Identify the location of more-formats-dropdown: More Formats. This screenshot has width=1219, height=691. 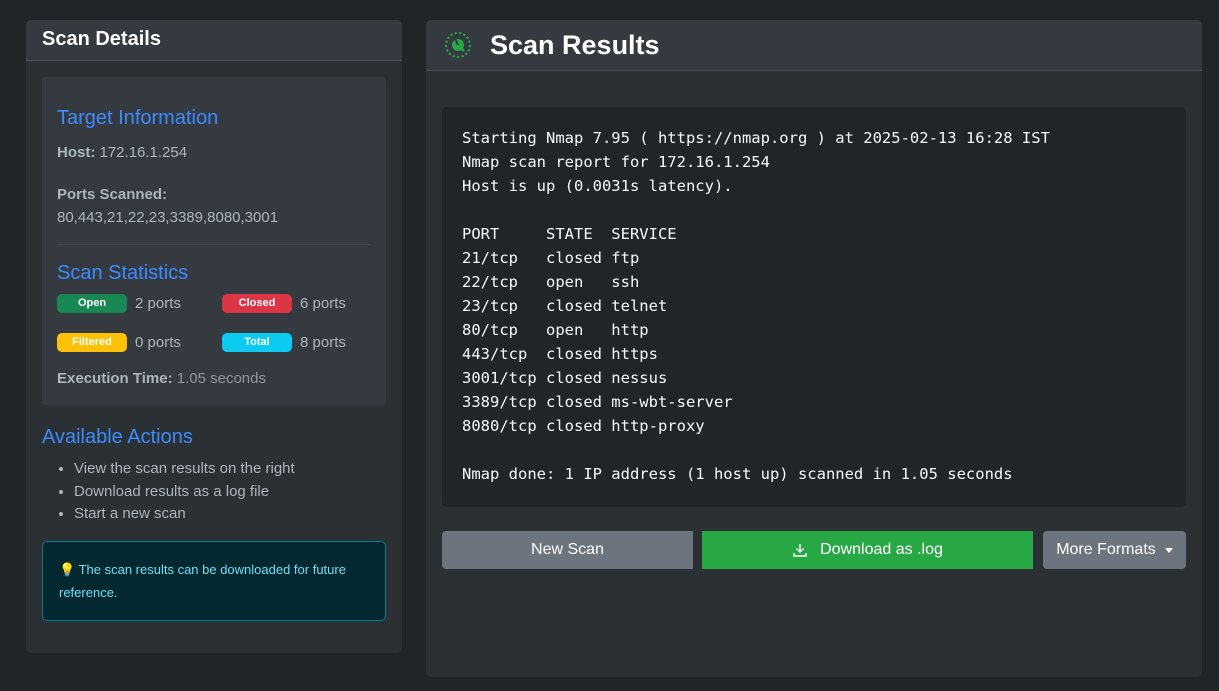
(1114, 550).